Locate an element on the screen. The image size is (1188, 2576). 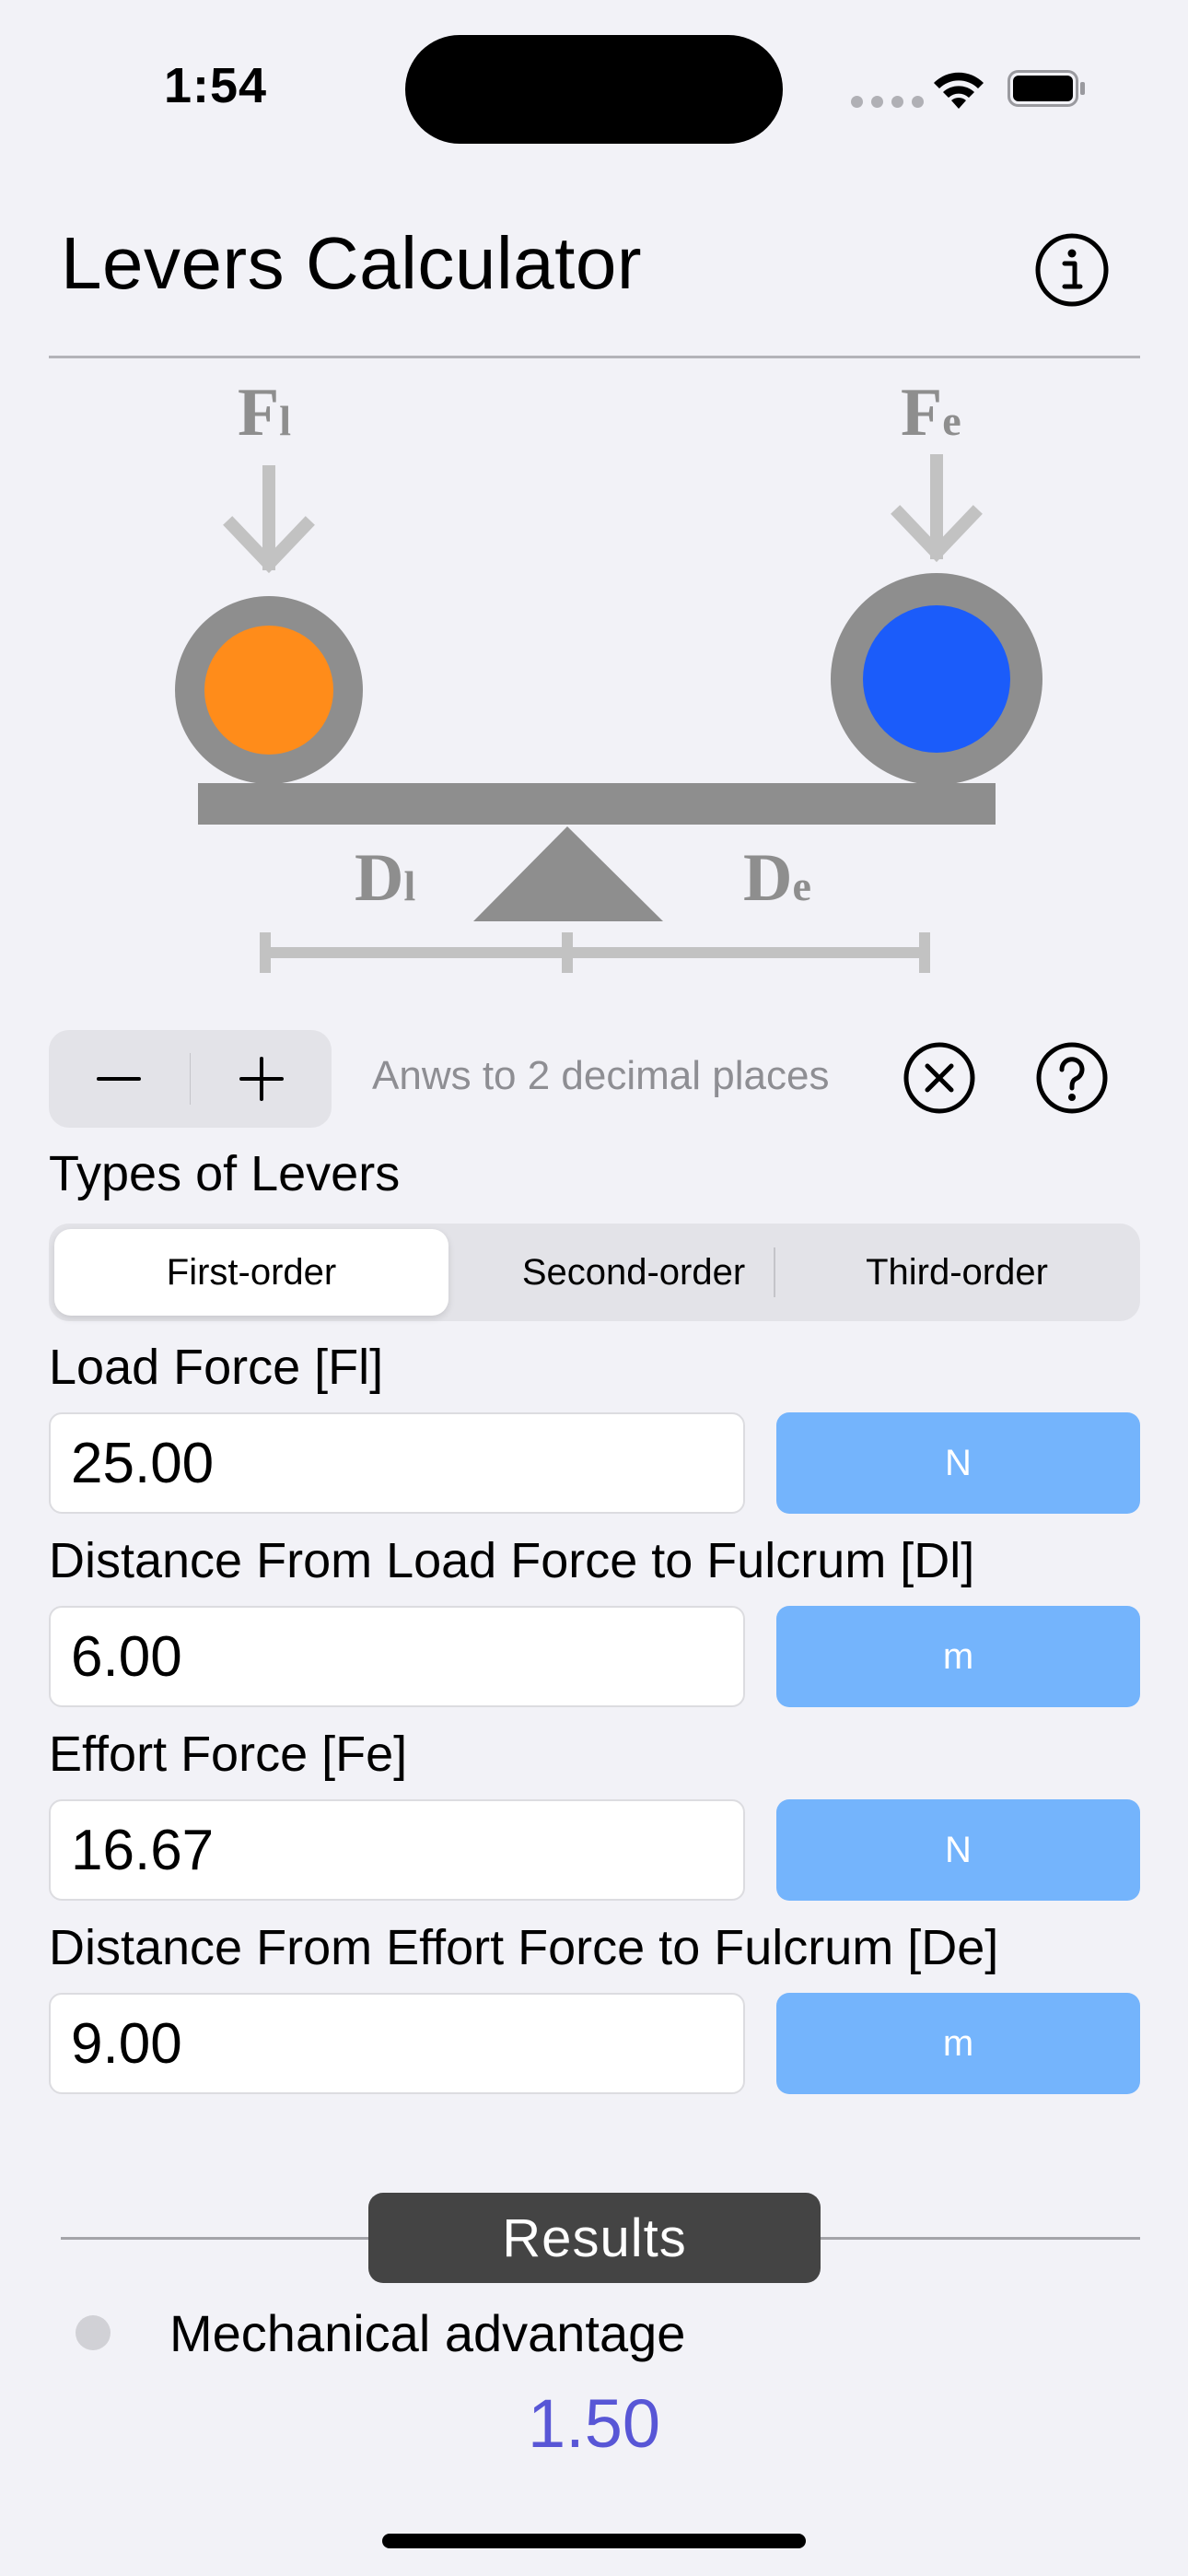
mechanical-advantage-value: 1.50 is located at coordinates (594, 2423).